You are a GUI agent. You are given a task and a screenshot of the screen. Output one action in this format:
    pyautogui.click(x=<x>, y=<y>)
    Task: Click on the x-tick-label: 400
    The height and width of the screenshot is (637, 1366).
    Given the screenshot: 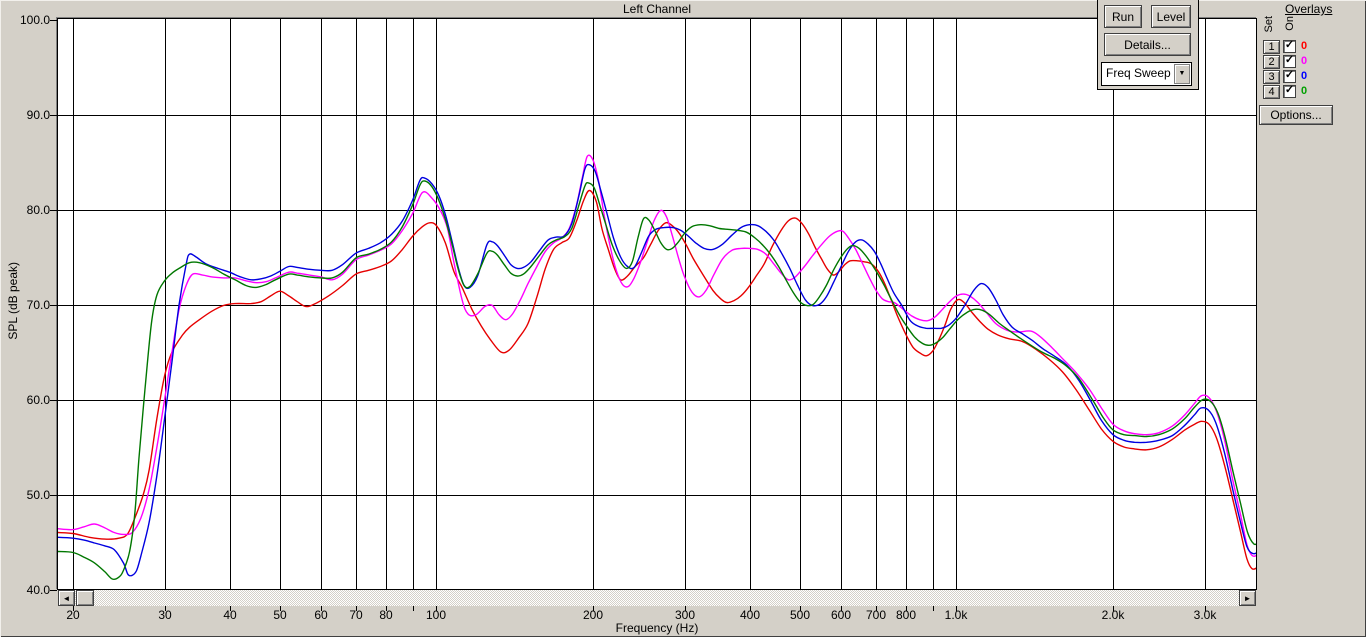 What is the action you would take?
    pyautogui.click(x=750, y=615)
    